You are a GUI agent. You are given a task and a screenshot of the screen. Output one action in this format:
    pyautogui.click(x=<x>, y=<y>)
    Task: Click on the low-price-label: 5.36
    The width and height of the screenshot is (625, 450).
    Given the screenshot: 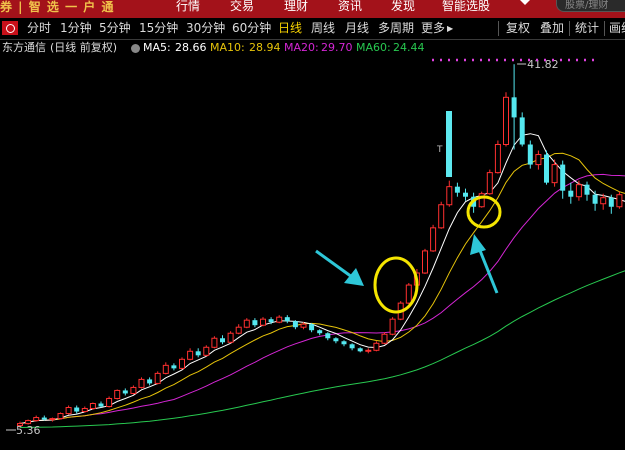 What is the action you would take?
    pyautogui.click(x=28, y=430)
    